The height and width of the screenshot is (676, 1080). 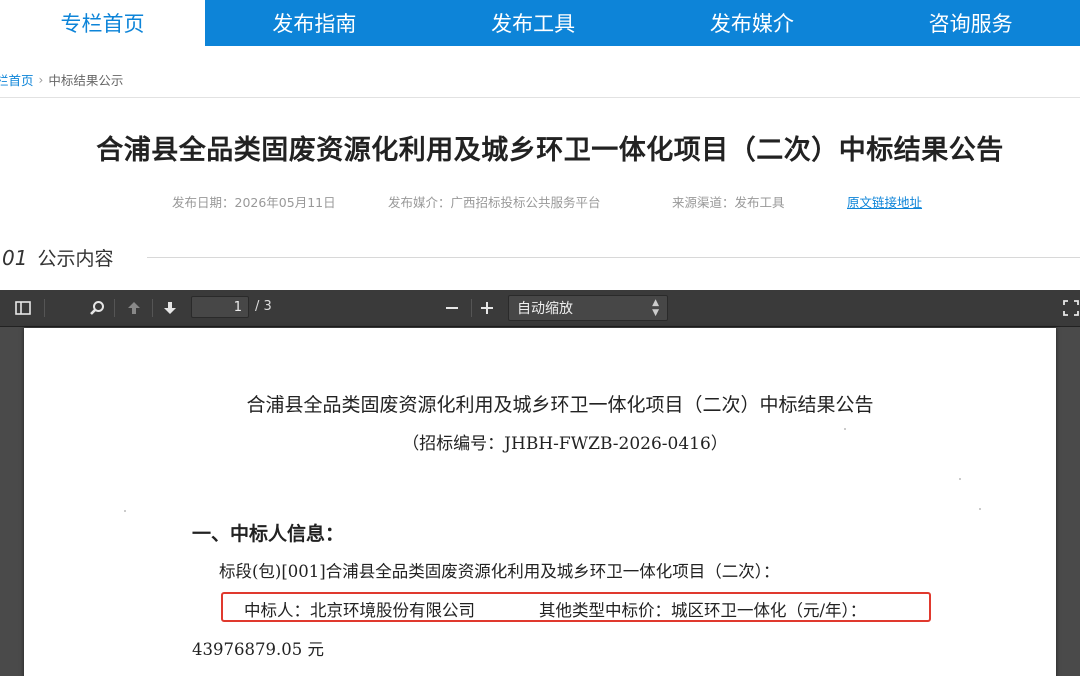 What do you see at coordinates (884, 201) in the screenshot?
I see `original-link: 原文链接地址` at bounding box center [884, 201].